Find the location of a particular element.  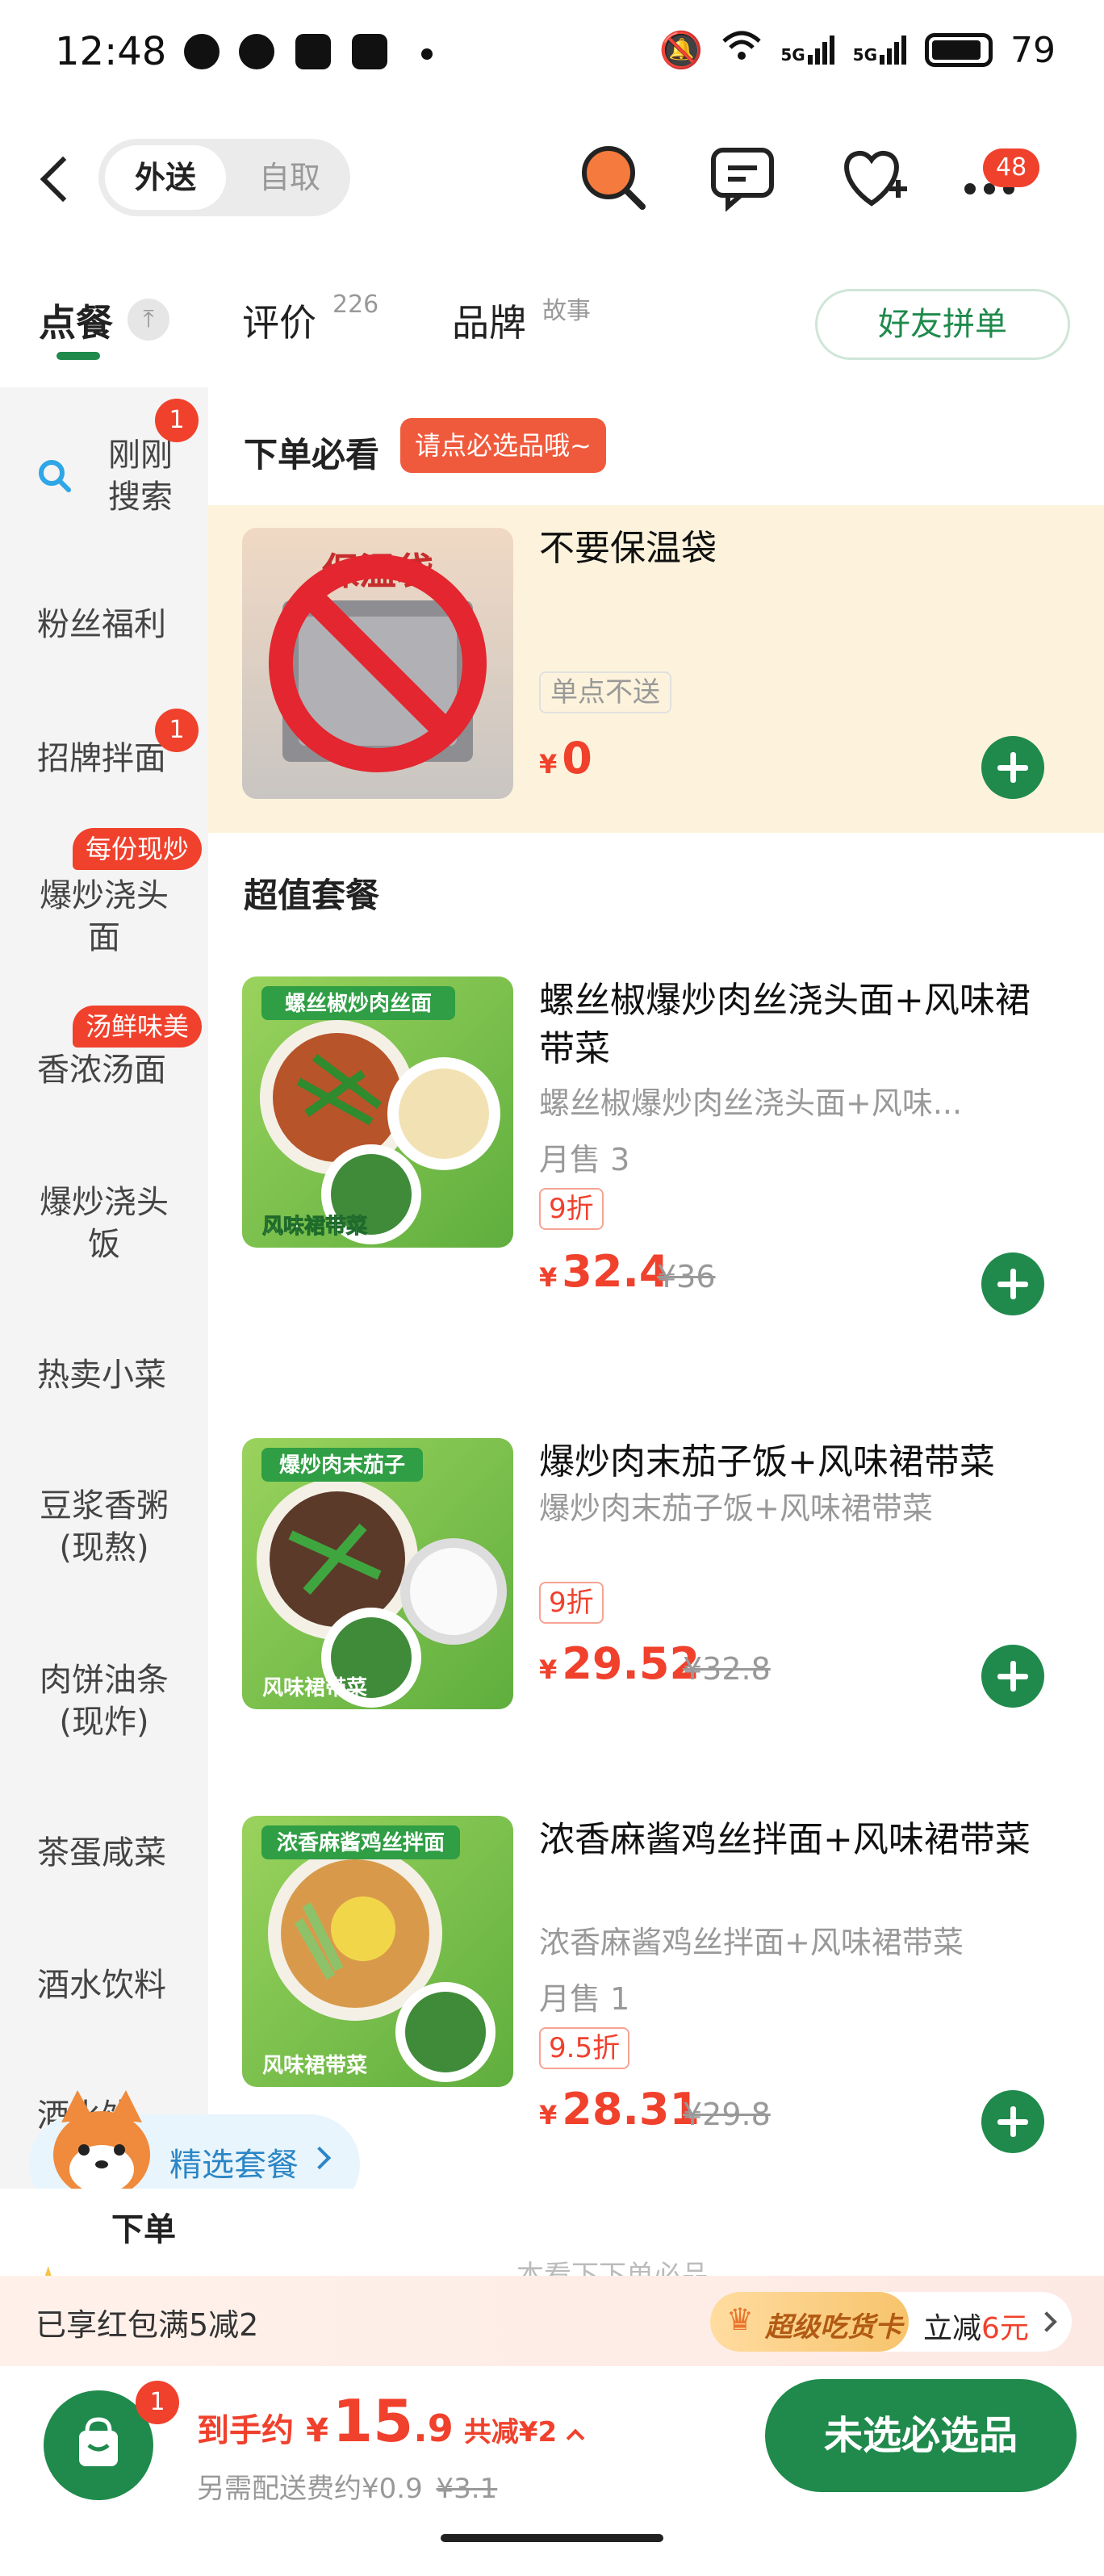

product-name: 爆炒肉末茄子饭+风味裙带菜 is located at coordinates (767, 1461).